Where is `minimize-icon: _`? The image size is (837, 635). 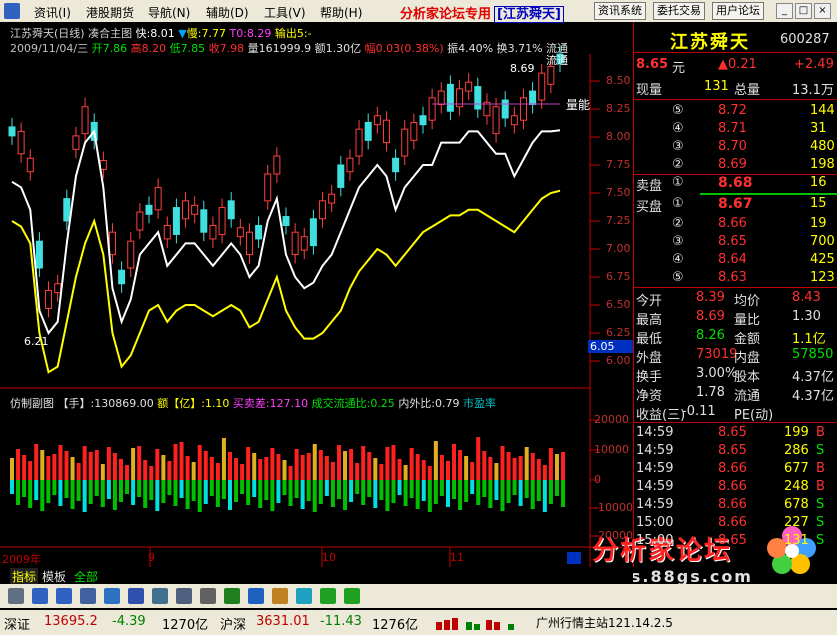 minimize-icon: _ is located at coordinates (784, 11).